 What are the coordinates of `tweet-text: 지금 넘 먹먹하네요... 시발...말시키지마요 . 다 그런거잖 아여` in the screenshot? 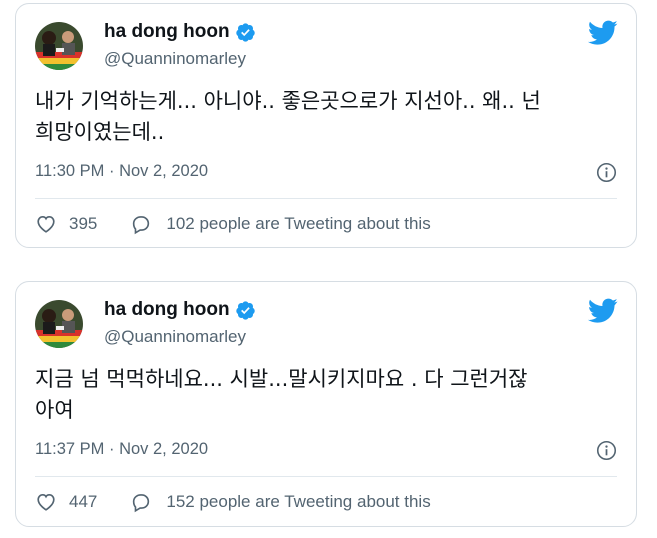 It's located at (281, 394).